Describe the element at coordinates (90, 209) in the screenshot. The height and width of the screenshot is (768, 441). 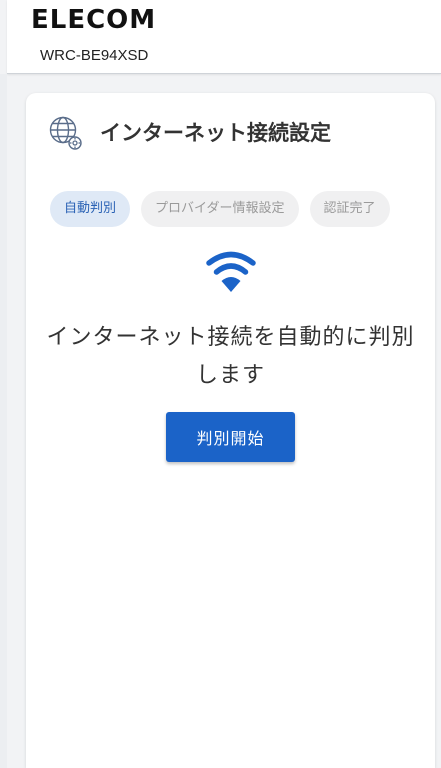
I see `step-auto-detect: 自動判別` at that location.